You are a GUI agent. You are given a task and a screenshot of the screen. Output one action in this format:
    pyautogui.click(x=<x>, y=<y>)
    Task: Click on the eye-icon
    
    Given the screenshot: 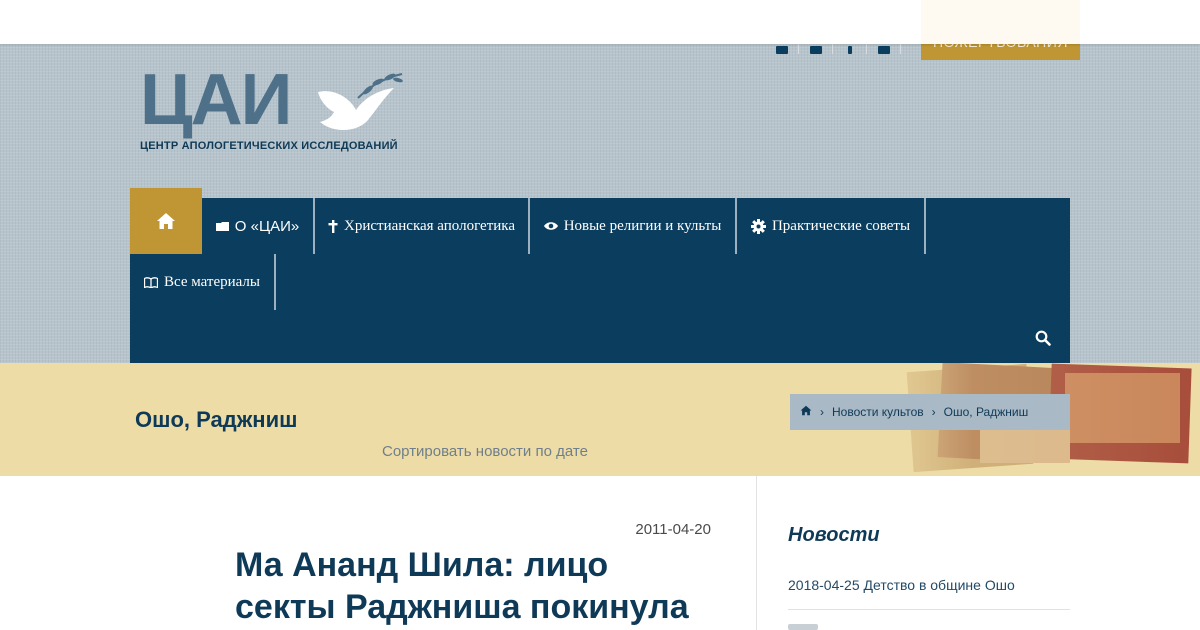 What is the action you would take?
    pyautogui.click(x=550, y=226)
    